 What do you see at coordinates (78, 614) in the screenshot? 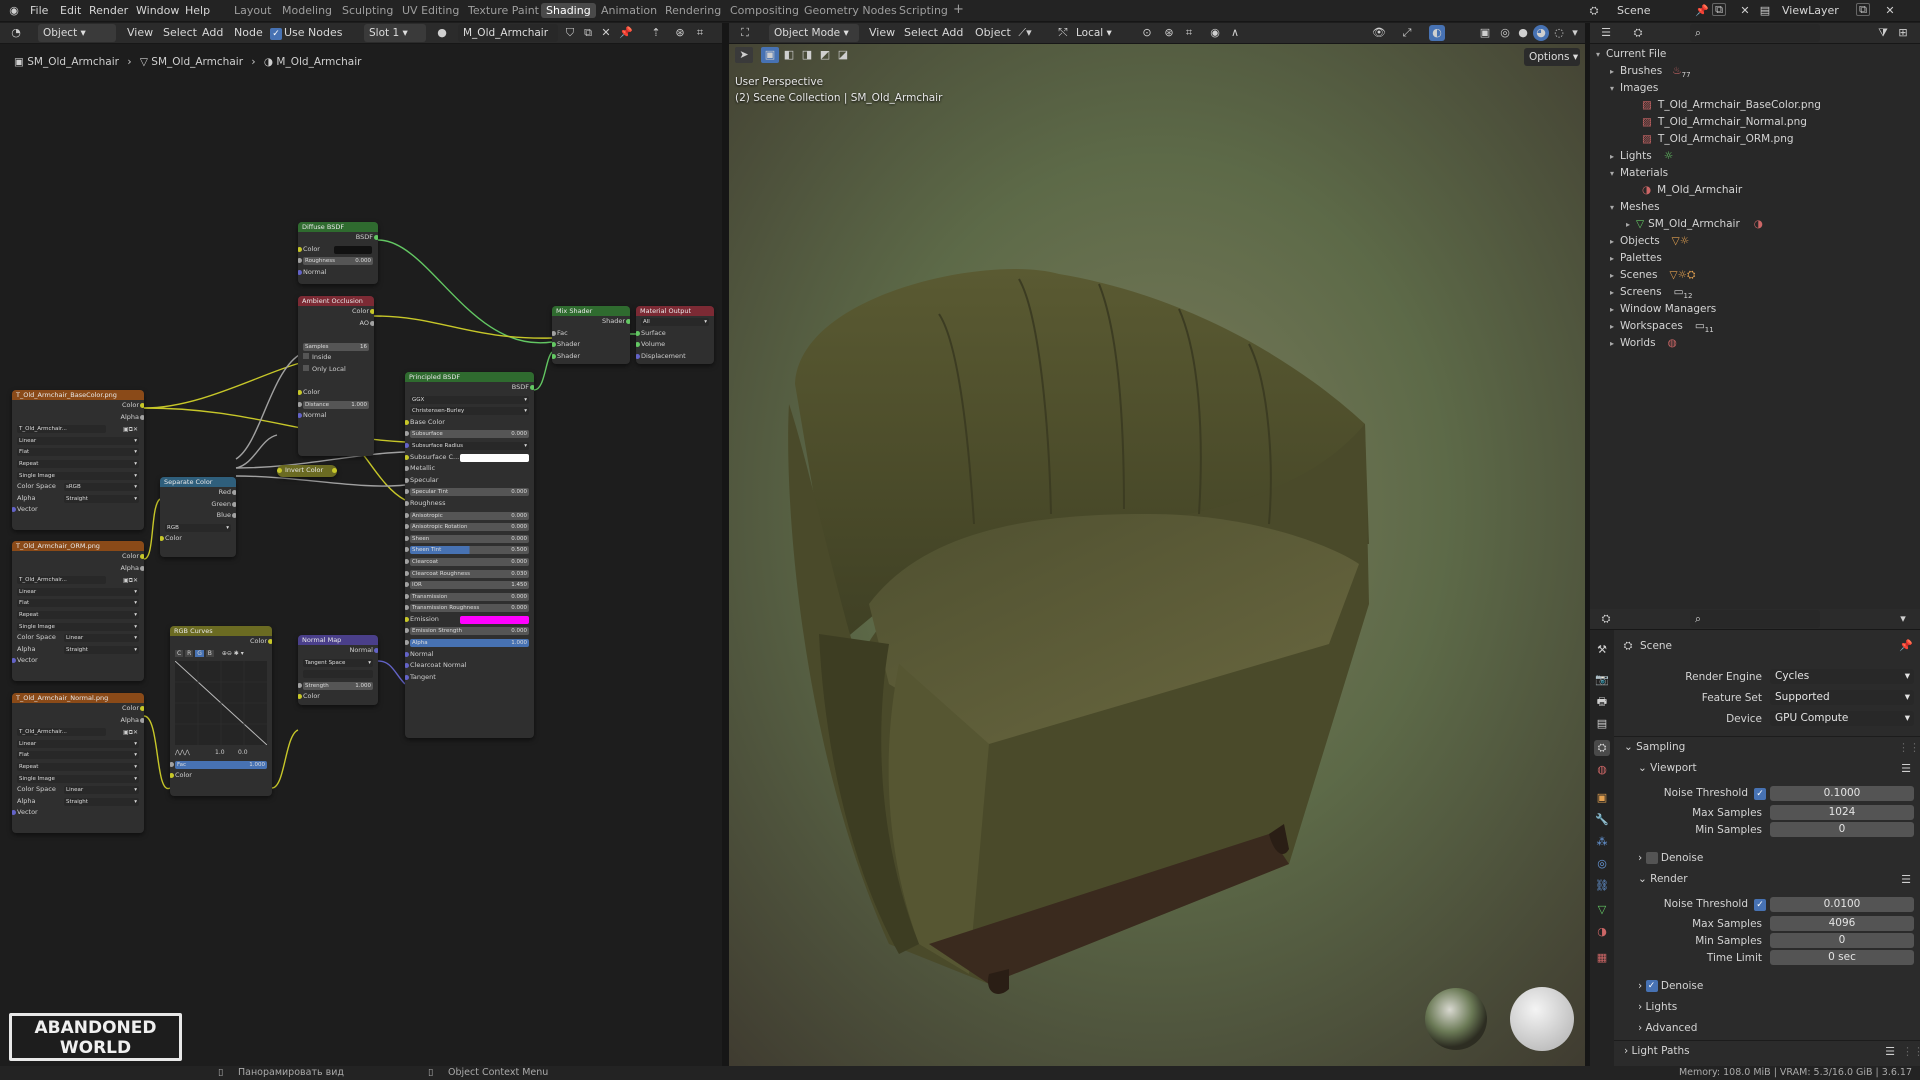
I see `extension-dropdown: Repeat ▾` at bounding box center [78, 614].